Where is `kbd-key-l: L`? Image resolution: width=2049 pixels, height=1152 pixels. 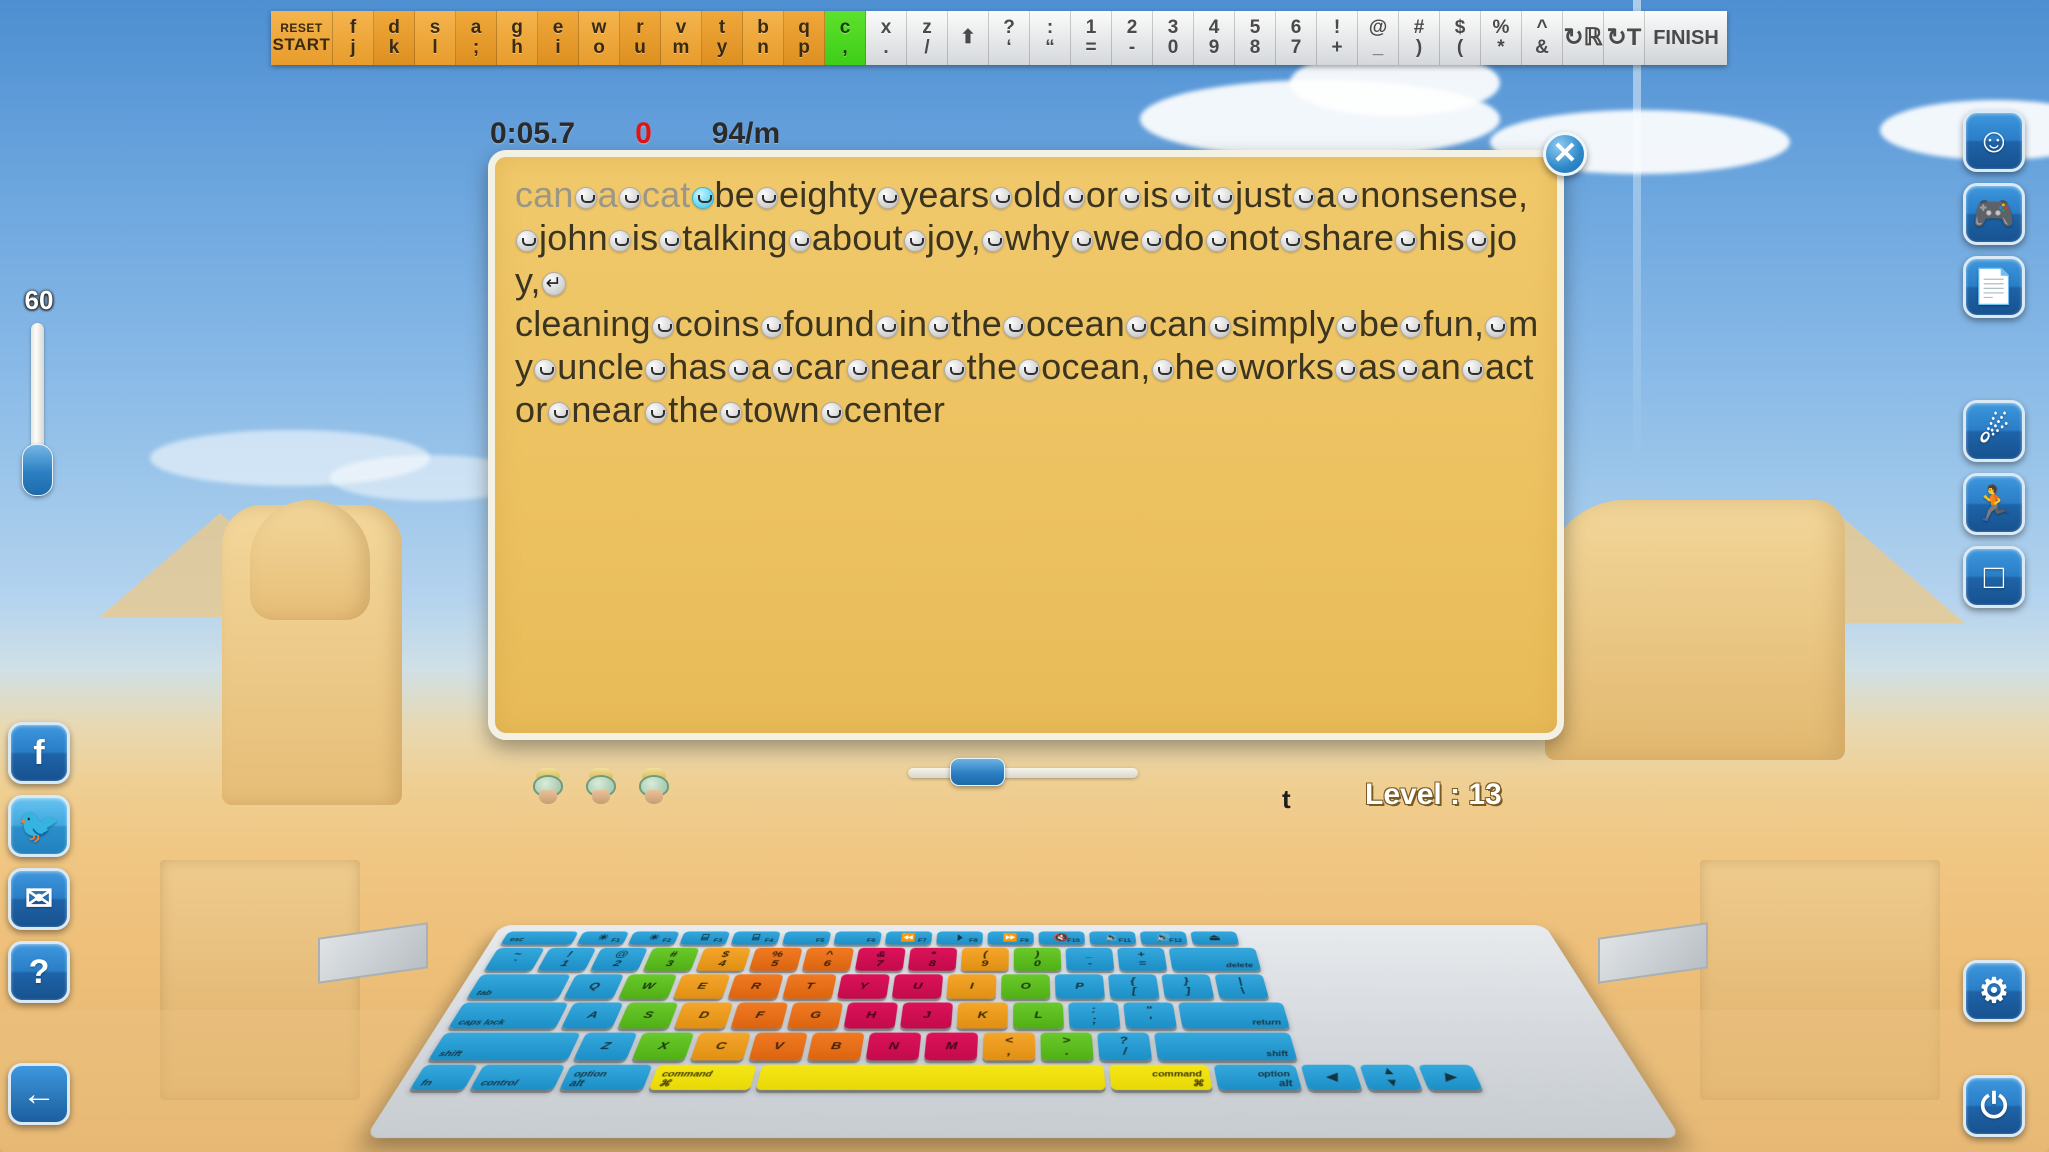
kbd-key-l: L is located at coordinates (1038, 1015).